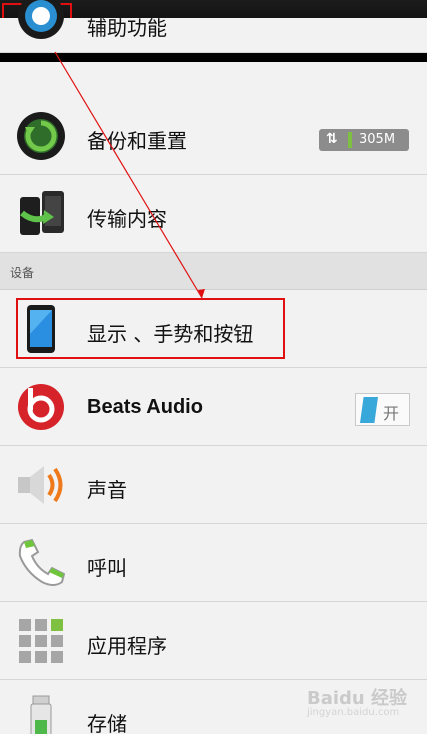 The height and width of the screenshot is (734, 427). Describe the element at coordinates (22, 273) in the screenshot. I see `section-header-label: 设备` at that location.